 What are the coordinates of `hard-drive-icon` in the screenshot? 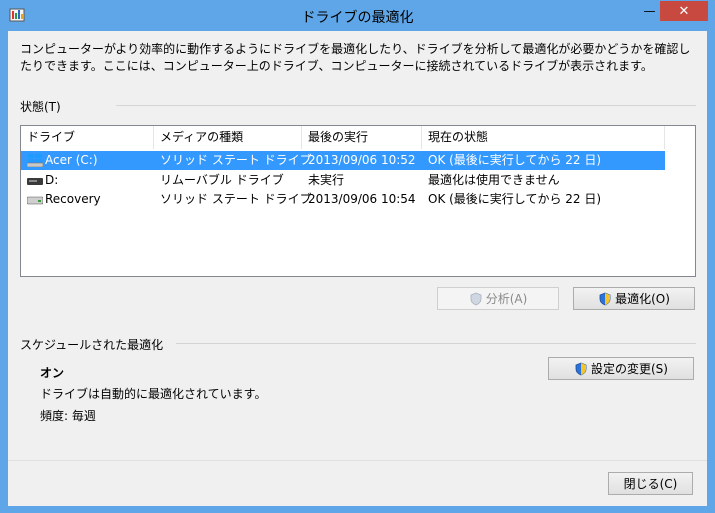 It's located at (35, 200).